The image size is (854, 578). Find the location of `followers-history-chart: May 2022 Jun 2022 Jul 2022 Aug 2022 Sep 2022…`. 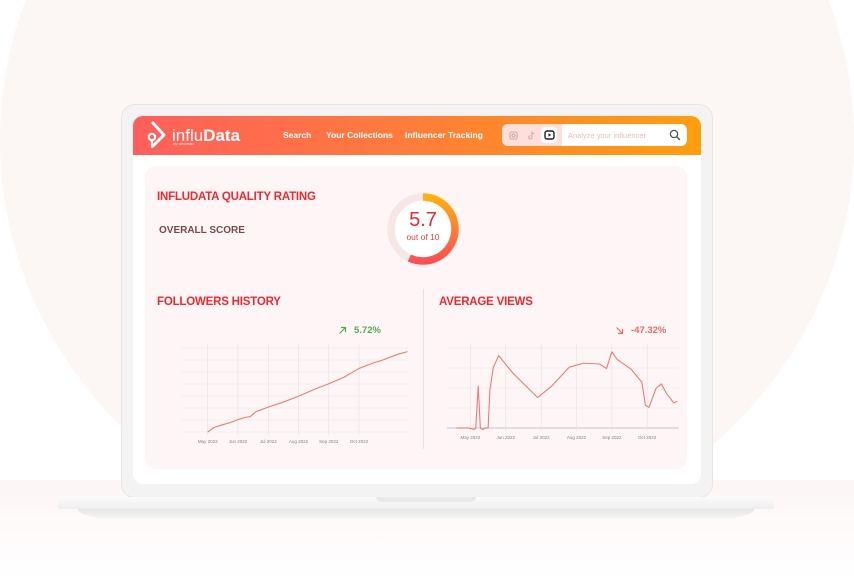

followers-history-chart: May 2022 Jun 2022 Jul 2022 Aug 2022 Sep 2022… is located at coordinates (295, 394).